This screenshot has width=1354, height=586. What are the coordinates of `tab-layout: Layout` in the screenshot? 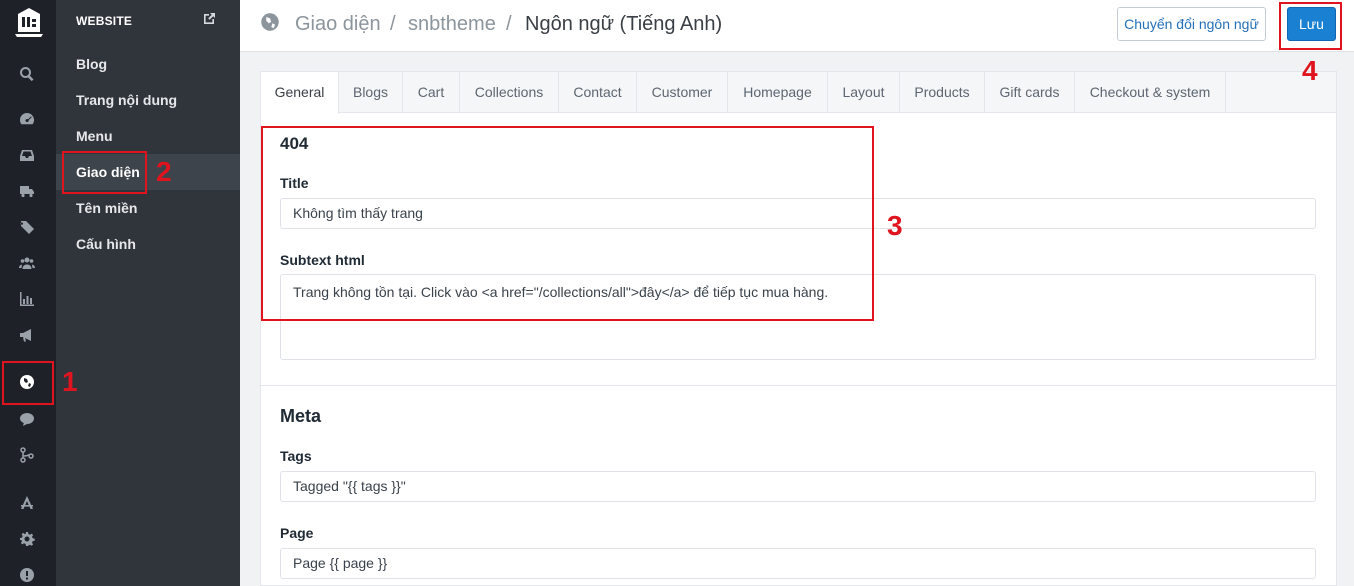 It's located at (864, 92).